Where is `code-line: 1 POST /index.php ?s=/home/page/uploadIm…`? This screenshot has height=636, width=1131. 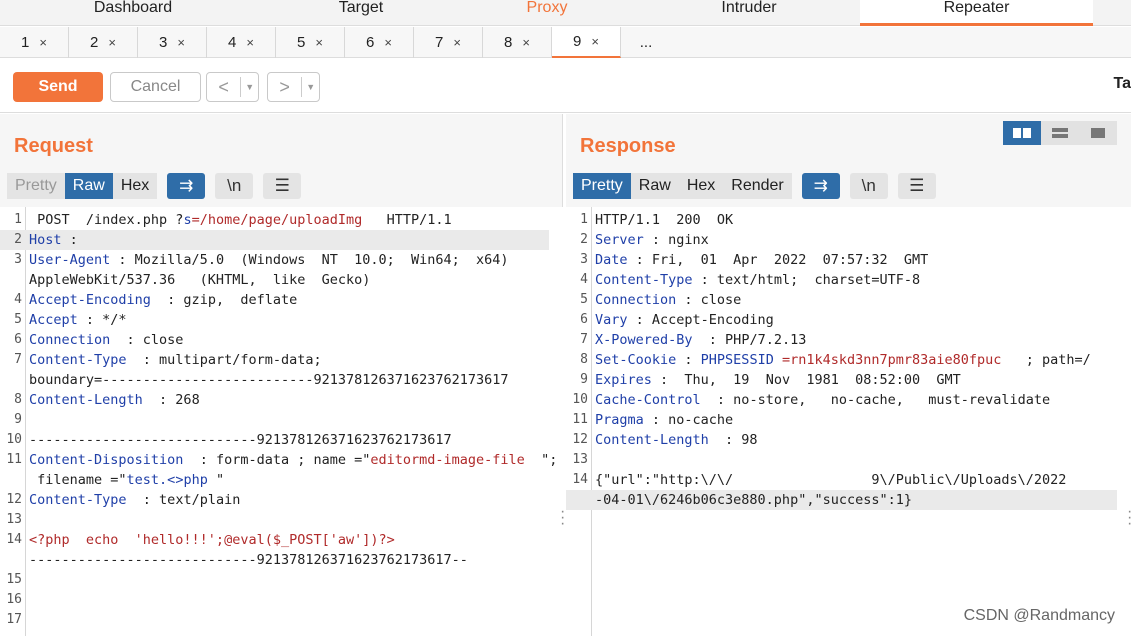
code-line: 1 POST /index.php ?s=/home/page/uploadIm… is located at coordinates (274, 220).